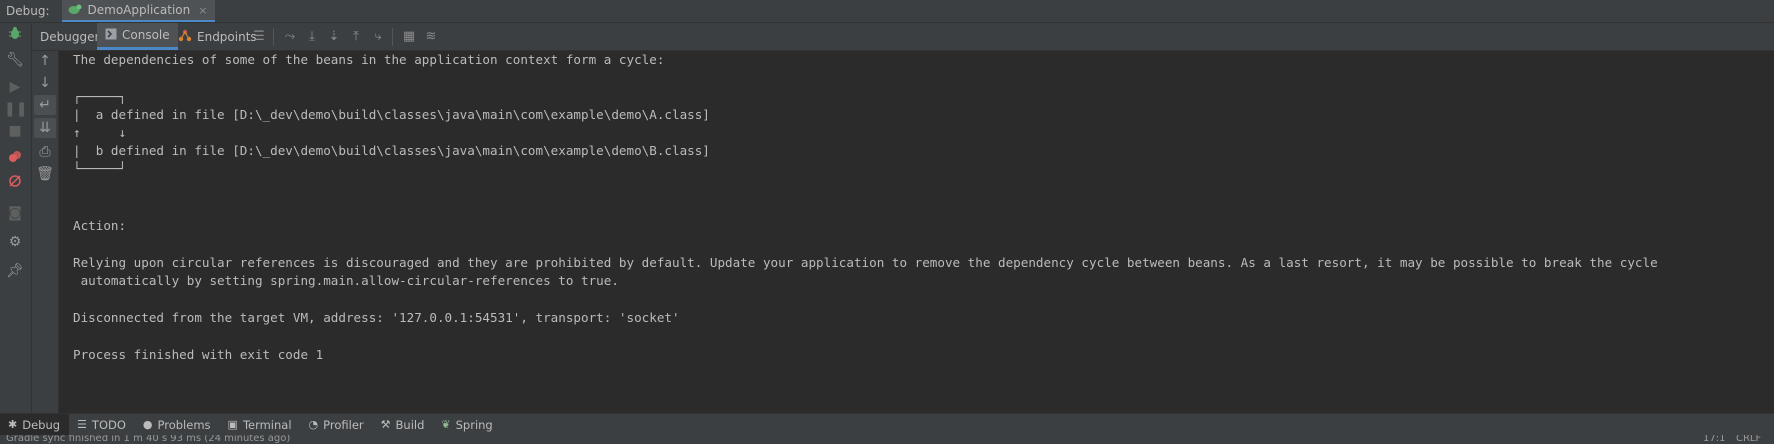  What do you see at coordinates (15, 271) in the screenshot?
I see `pin-icon: 📌︎` at bounding box center [15, 271].